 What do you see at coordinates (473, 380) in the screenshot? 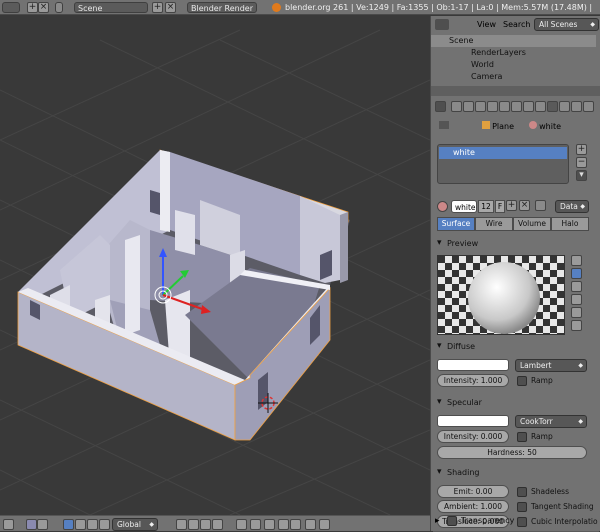
I see `diffuse-intensity-field: Intensity: 1.000` at bounding box center [473, 380].